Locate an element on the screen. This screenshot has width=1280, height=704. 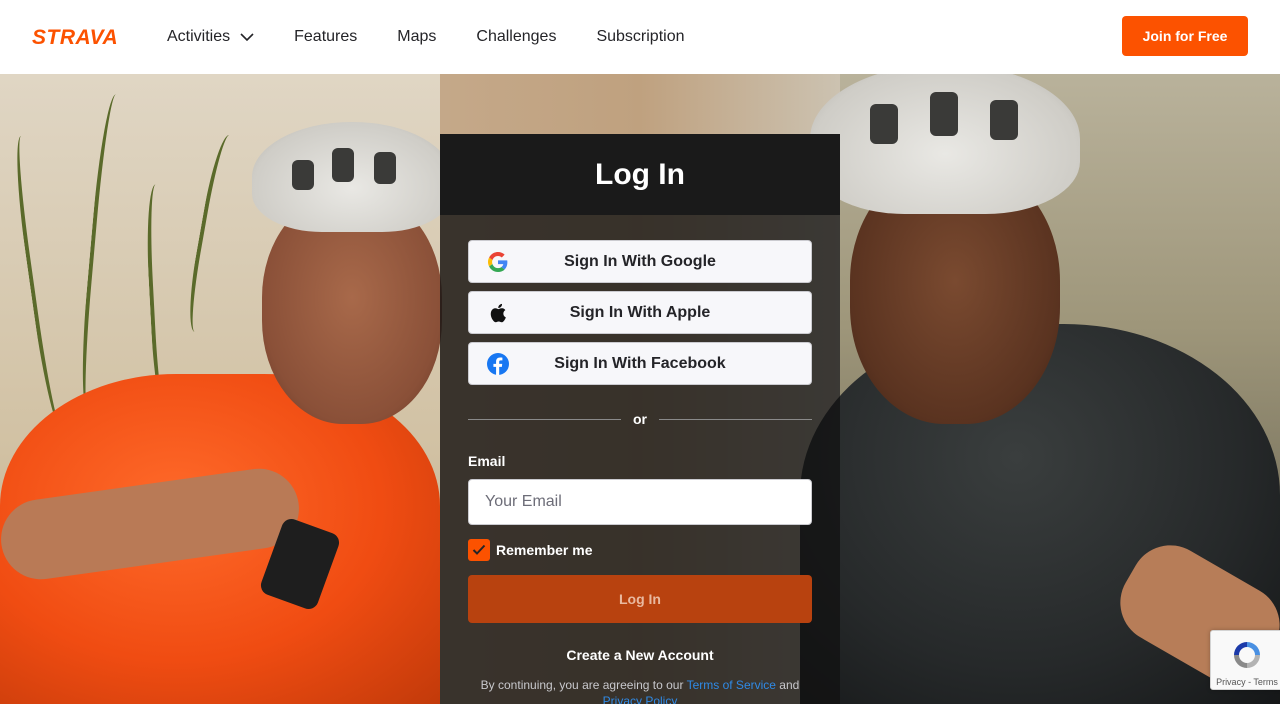
join-for-free-button: Join for Free is located at coordinates (1185, 36).